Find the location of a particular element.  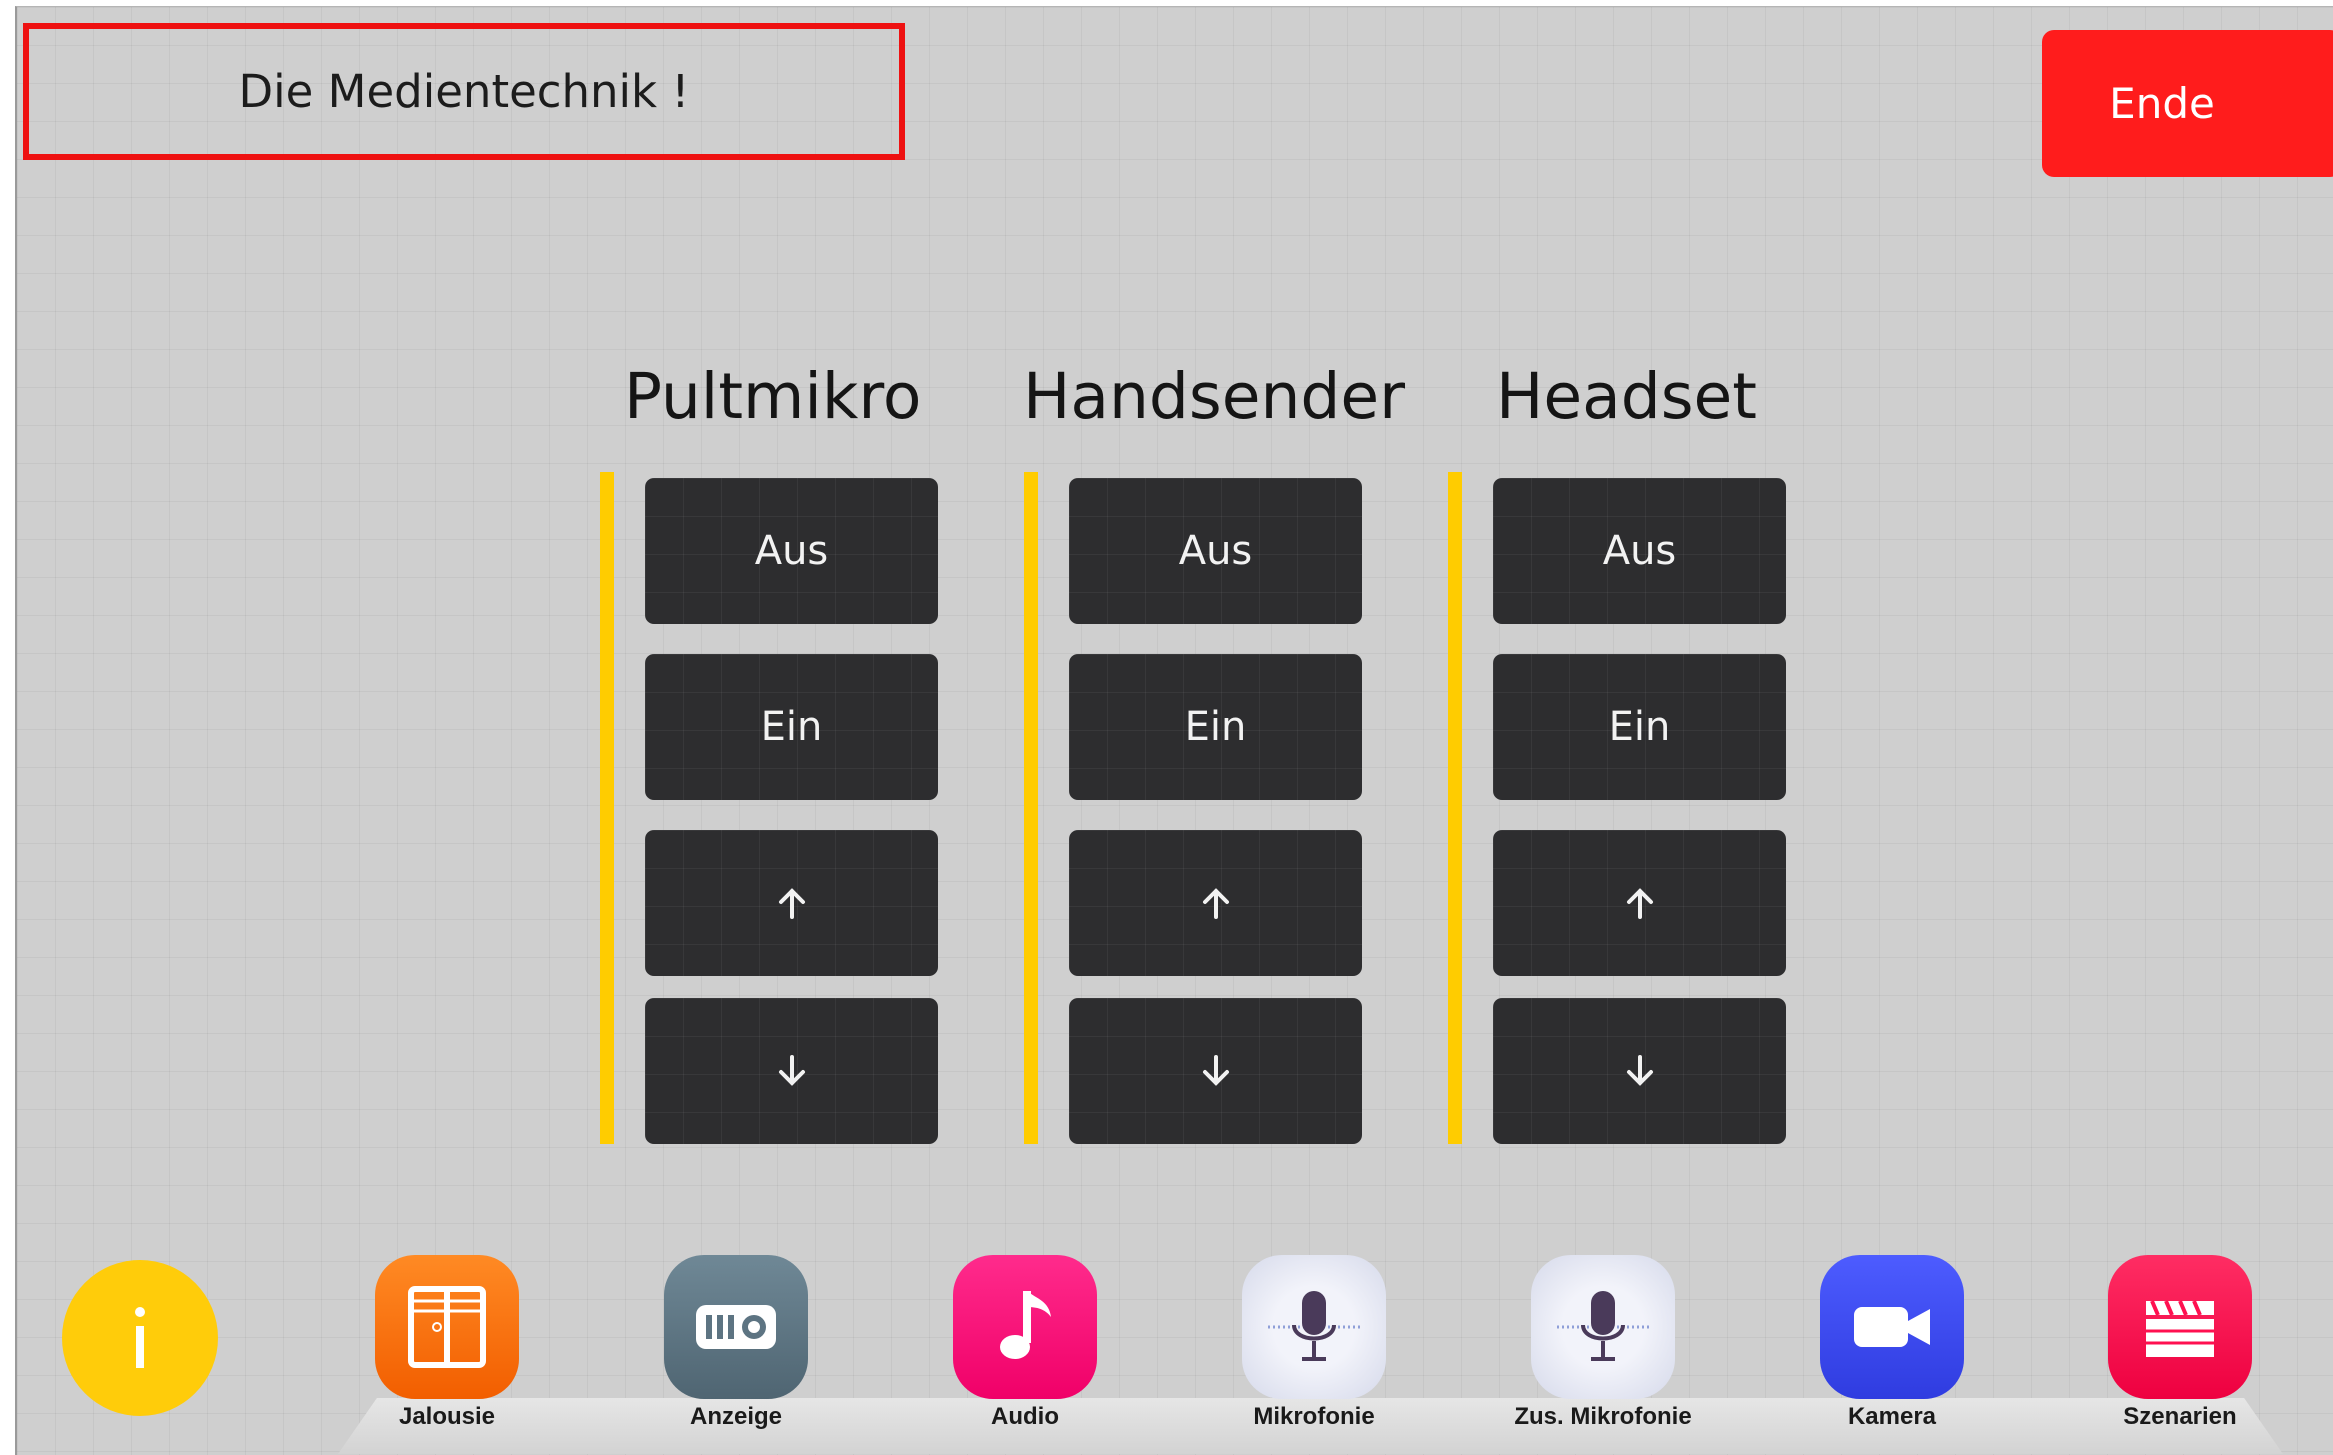

headset-volume-down-button is located at coordinates (1639, 1071).